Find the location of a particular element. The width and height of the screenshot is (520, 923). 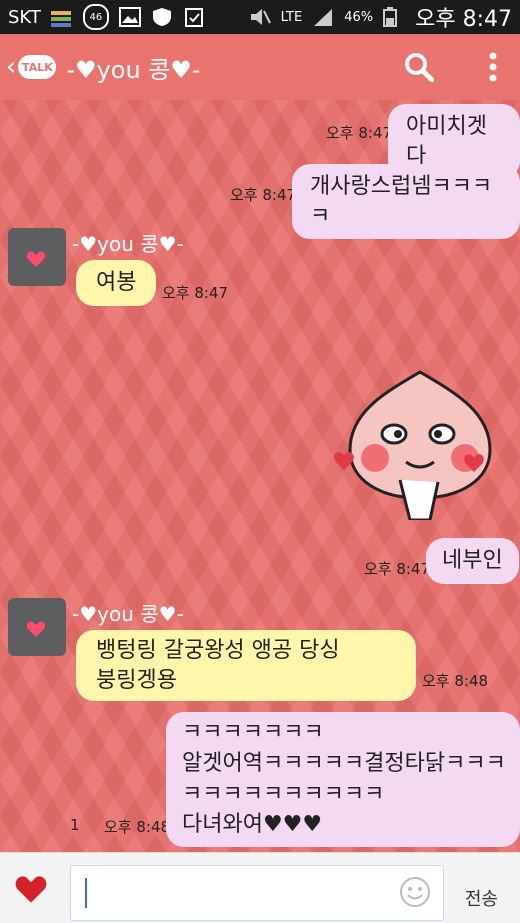

message-text: 여봉 is located at coordinates (116, 282).